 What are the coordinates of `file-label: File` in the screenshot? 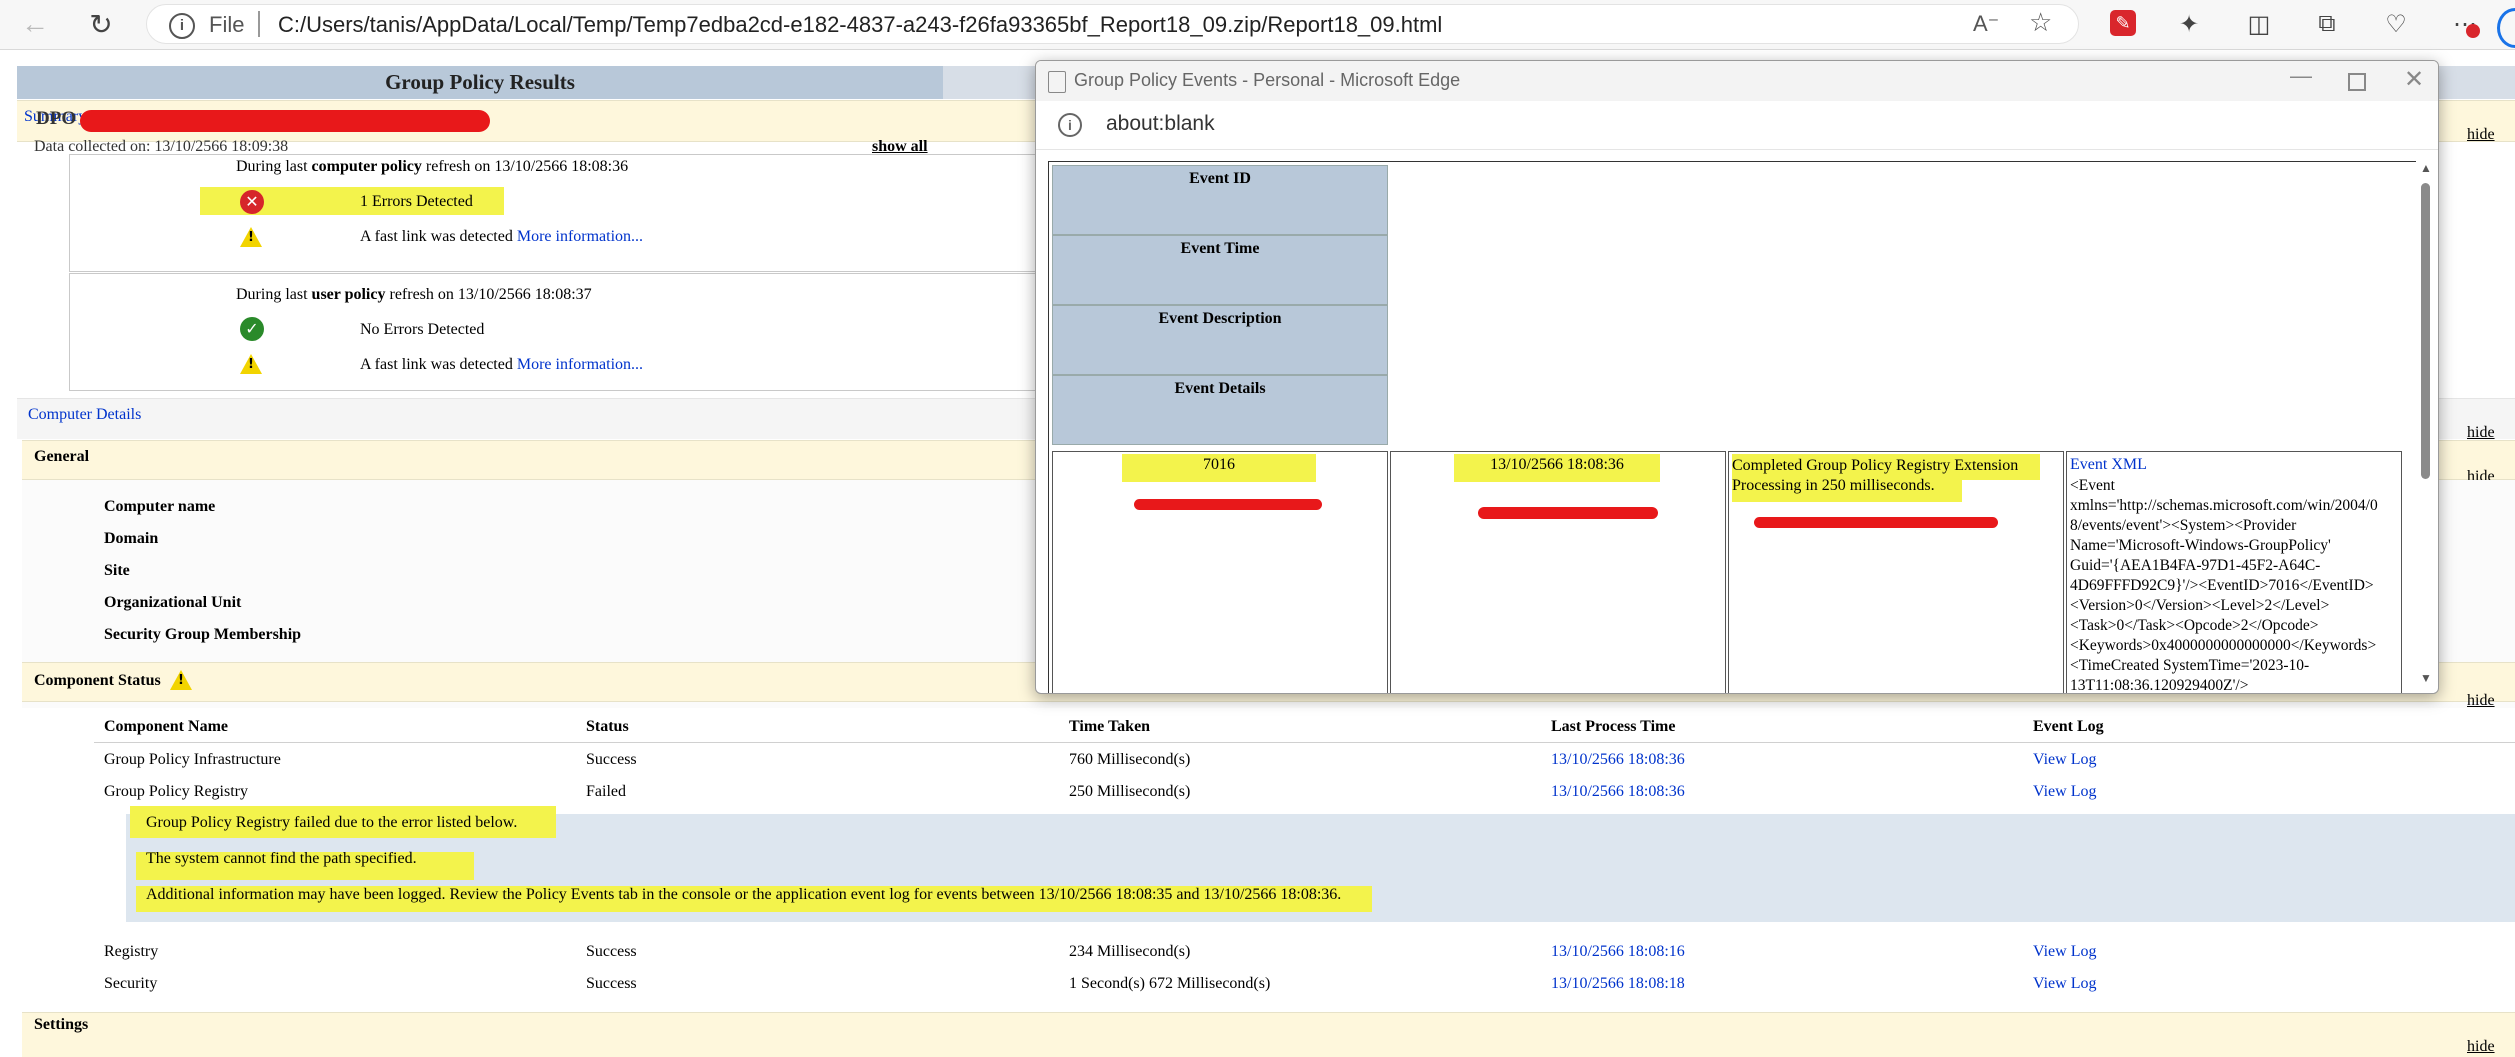 It's located at (227, 24).